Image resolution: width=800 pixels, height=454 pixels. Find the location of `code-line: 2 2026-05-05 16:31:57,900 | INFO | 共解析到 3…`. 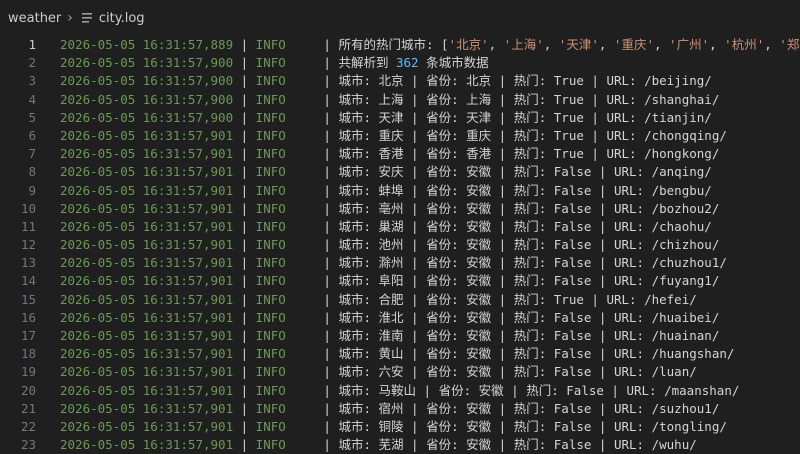

code-line: 2 2026-05-05 16:31:57,900 | INFO | 共解析到 3… is located at coordinates (400, 63).